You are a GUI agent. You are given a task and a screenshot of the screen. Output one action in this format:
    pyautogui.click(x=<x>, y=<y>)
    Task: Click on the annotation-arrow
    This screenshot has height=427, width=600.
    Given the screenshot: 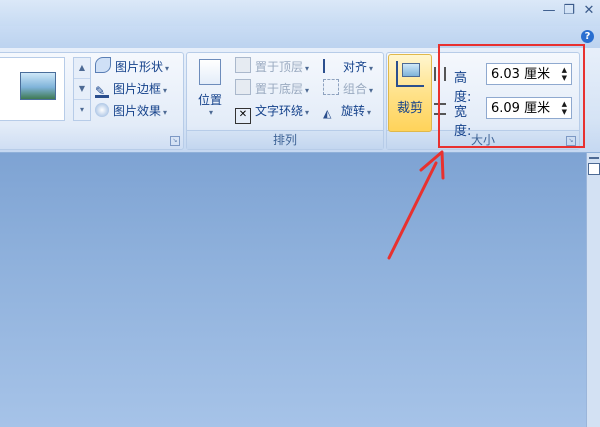 What is the action you would take?
    pyautogui.click(x=416, y=205)
    